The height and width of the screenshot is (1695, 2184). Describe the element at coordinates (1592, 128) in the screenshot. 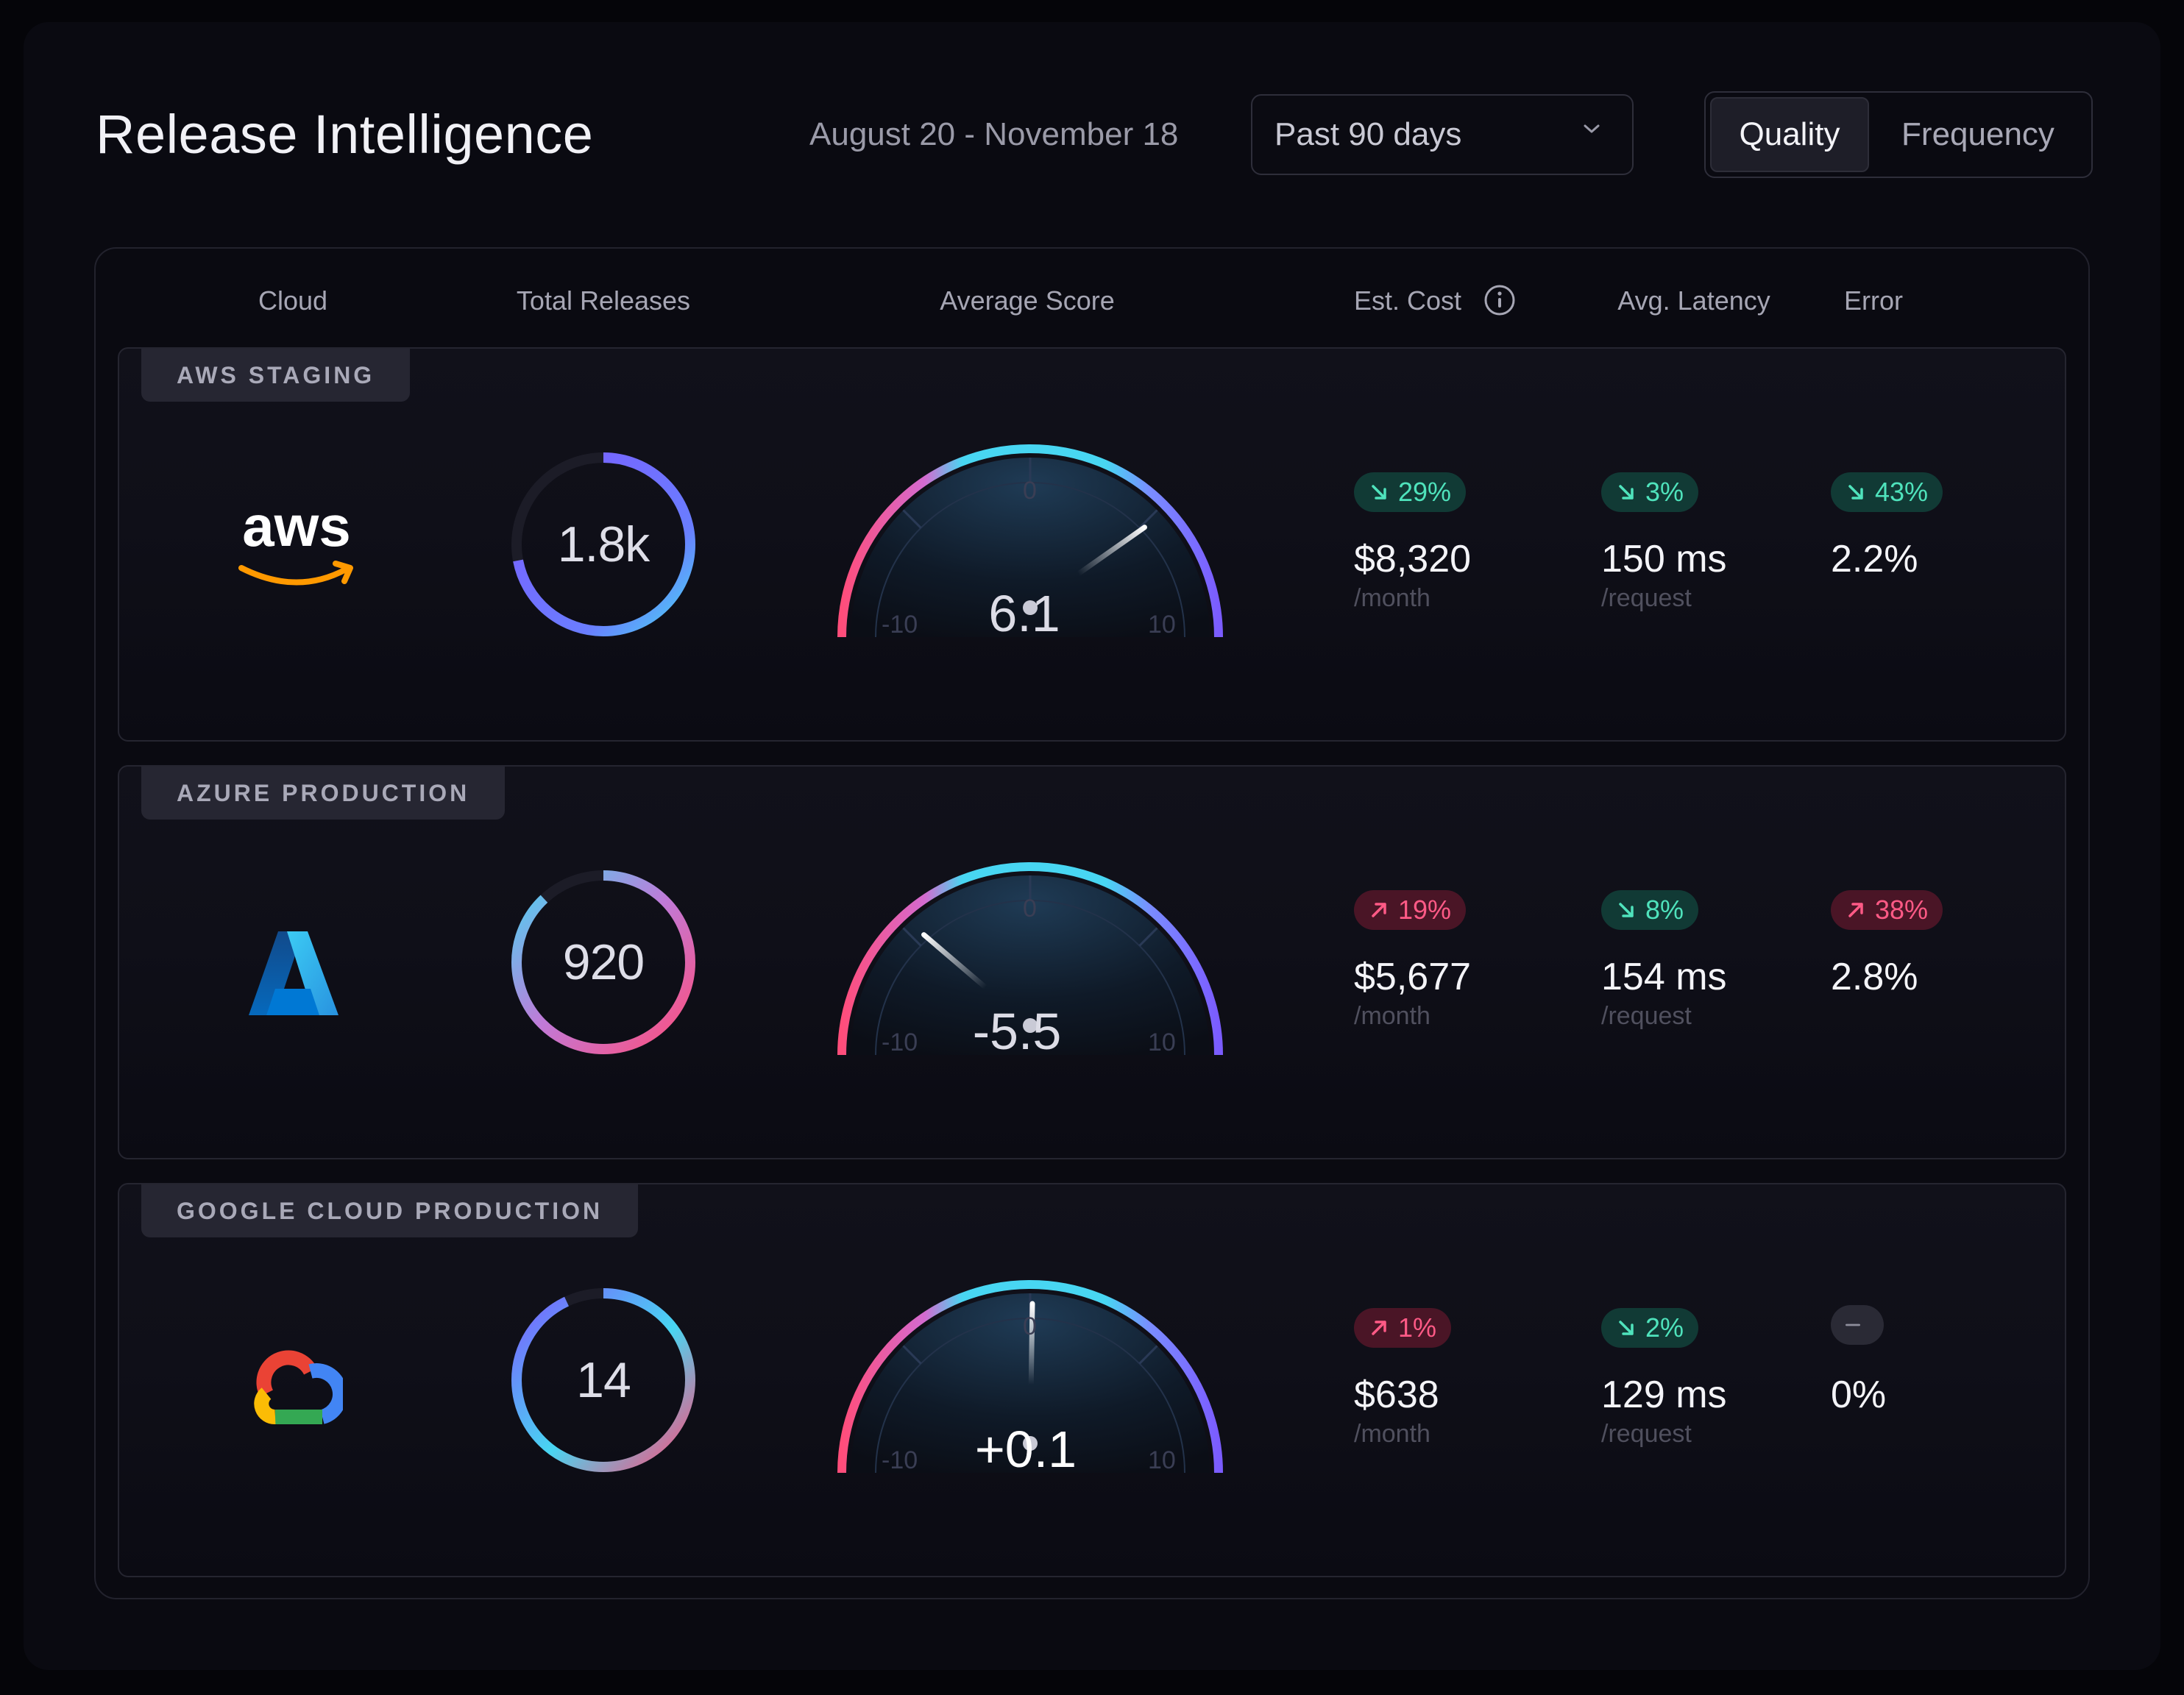

I see `chevron-down-icon` at that location.